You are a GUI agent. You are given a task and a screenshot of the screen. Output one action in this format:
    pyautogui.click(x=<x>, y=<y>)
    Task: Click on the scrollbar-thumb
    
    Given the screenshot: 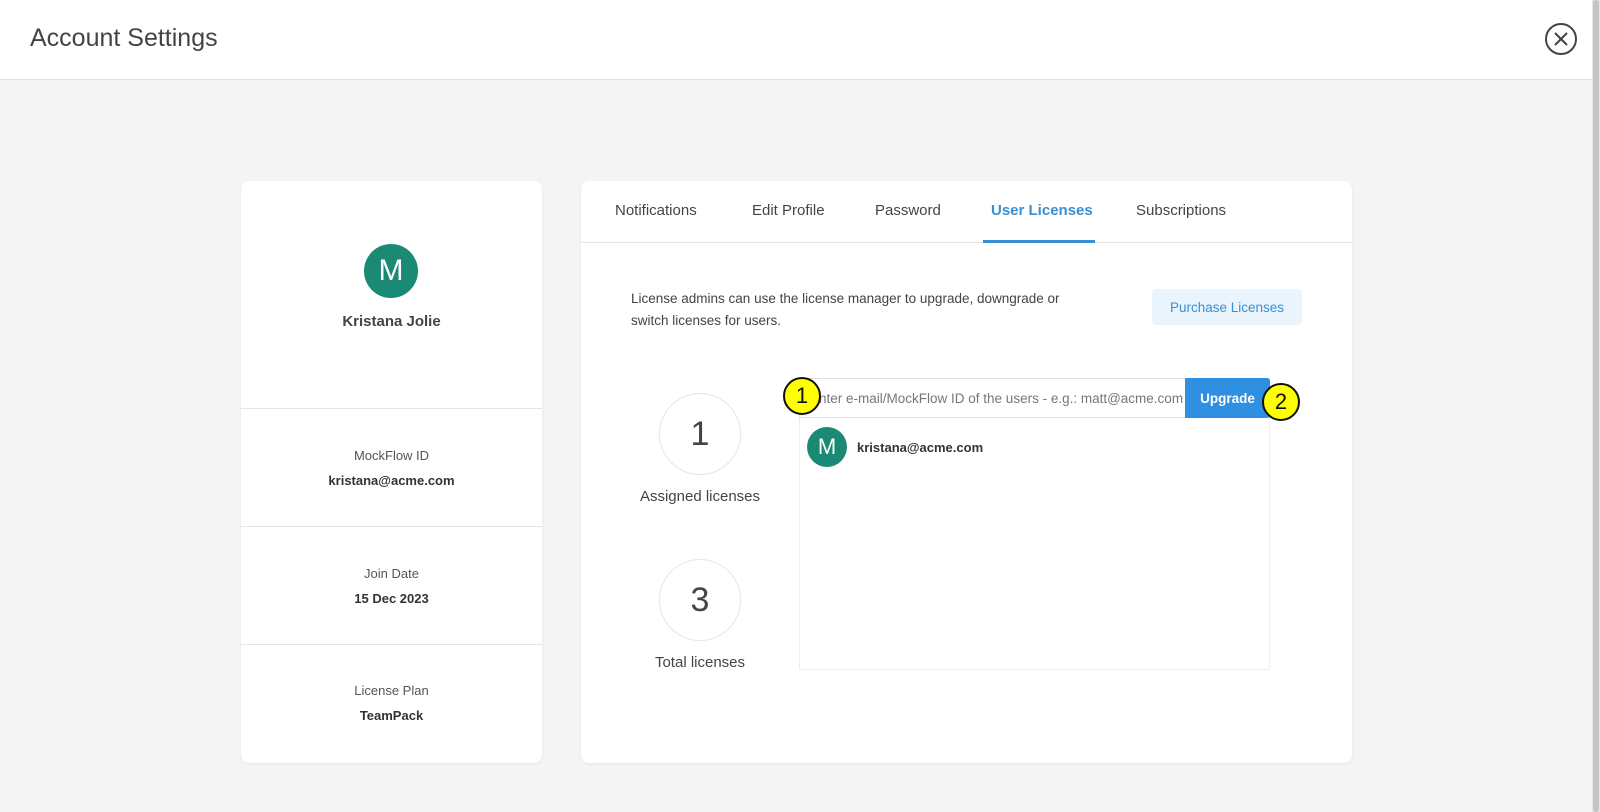 What is the action you would take?
    pyautogui.click(x=1596, y=406)
    